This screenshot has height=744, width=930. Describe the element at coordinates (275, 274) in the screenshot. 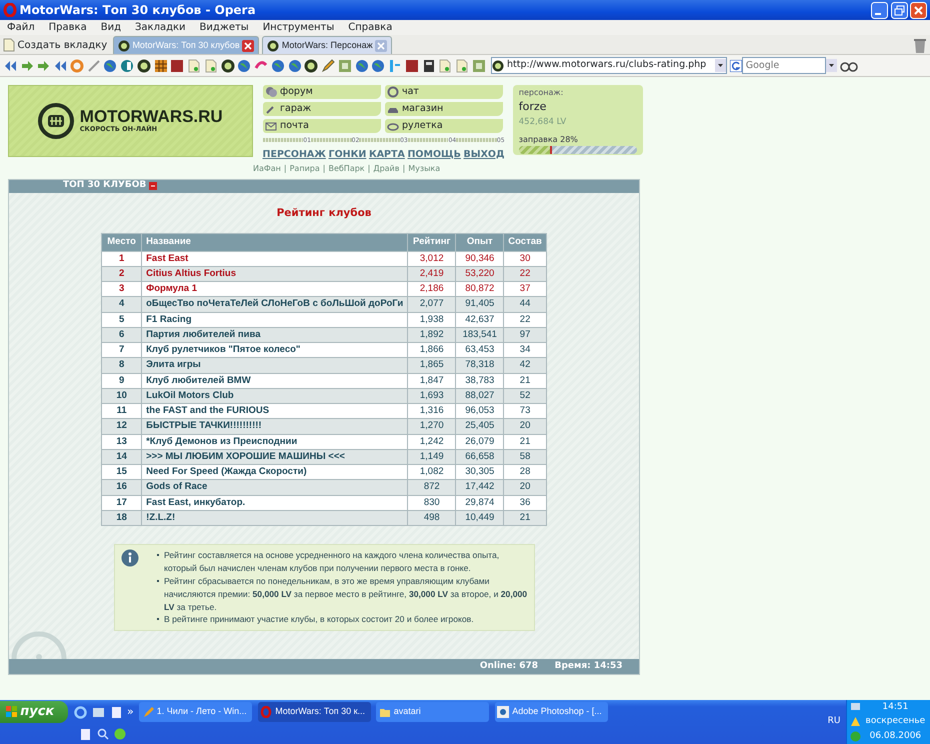

I see `club-name: Citius Altius Fortius` at that location.